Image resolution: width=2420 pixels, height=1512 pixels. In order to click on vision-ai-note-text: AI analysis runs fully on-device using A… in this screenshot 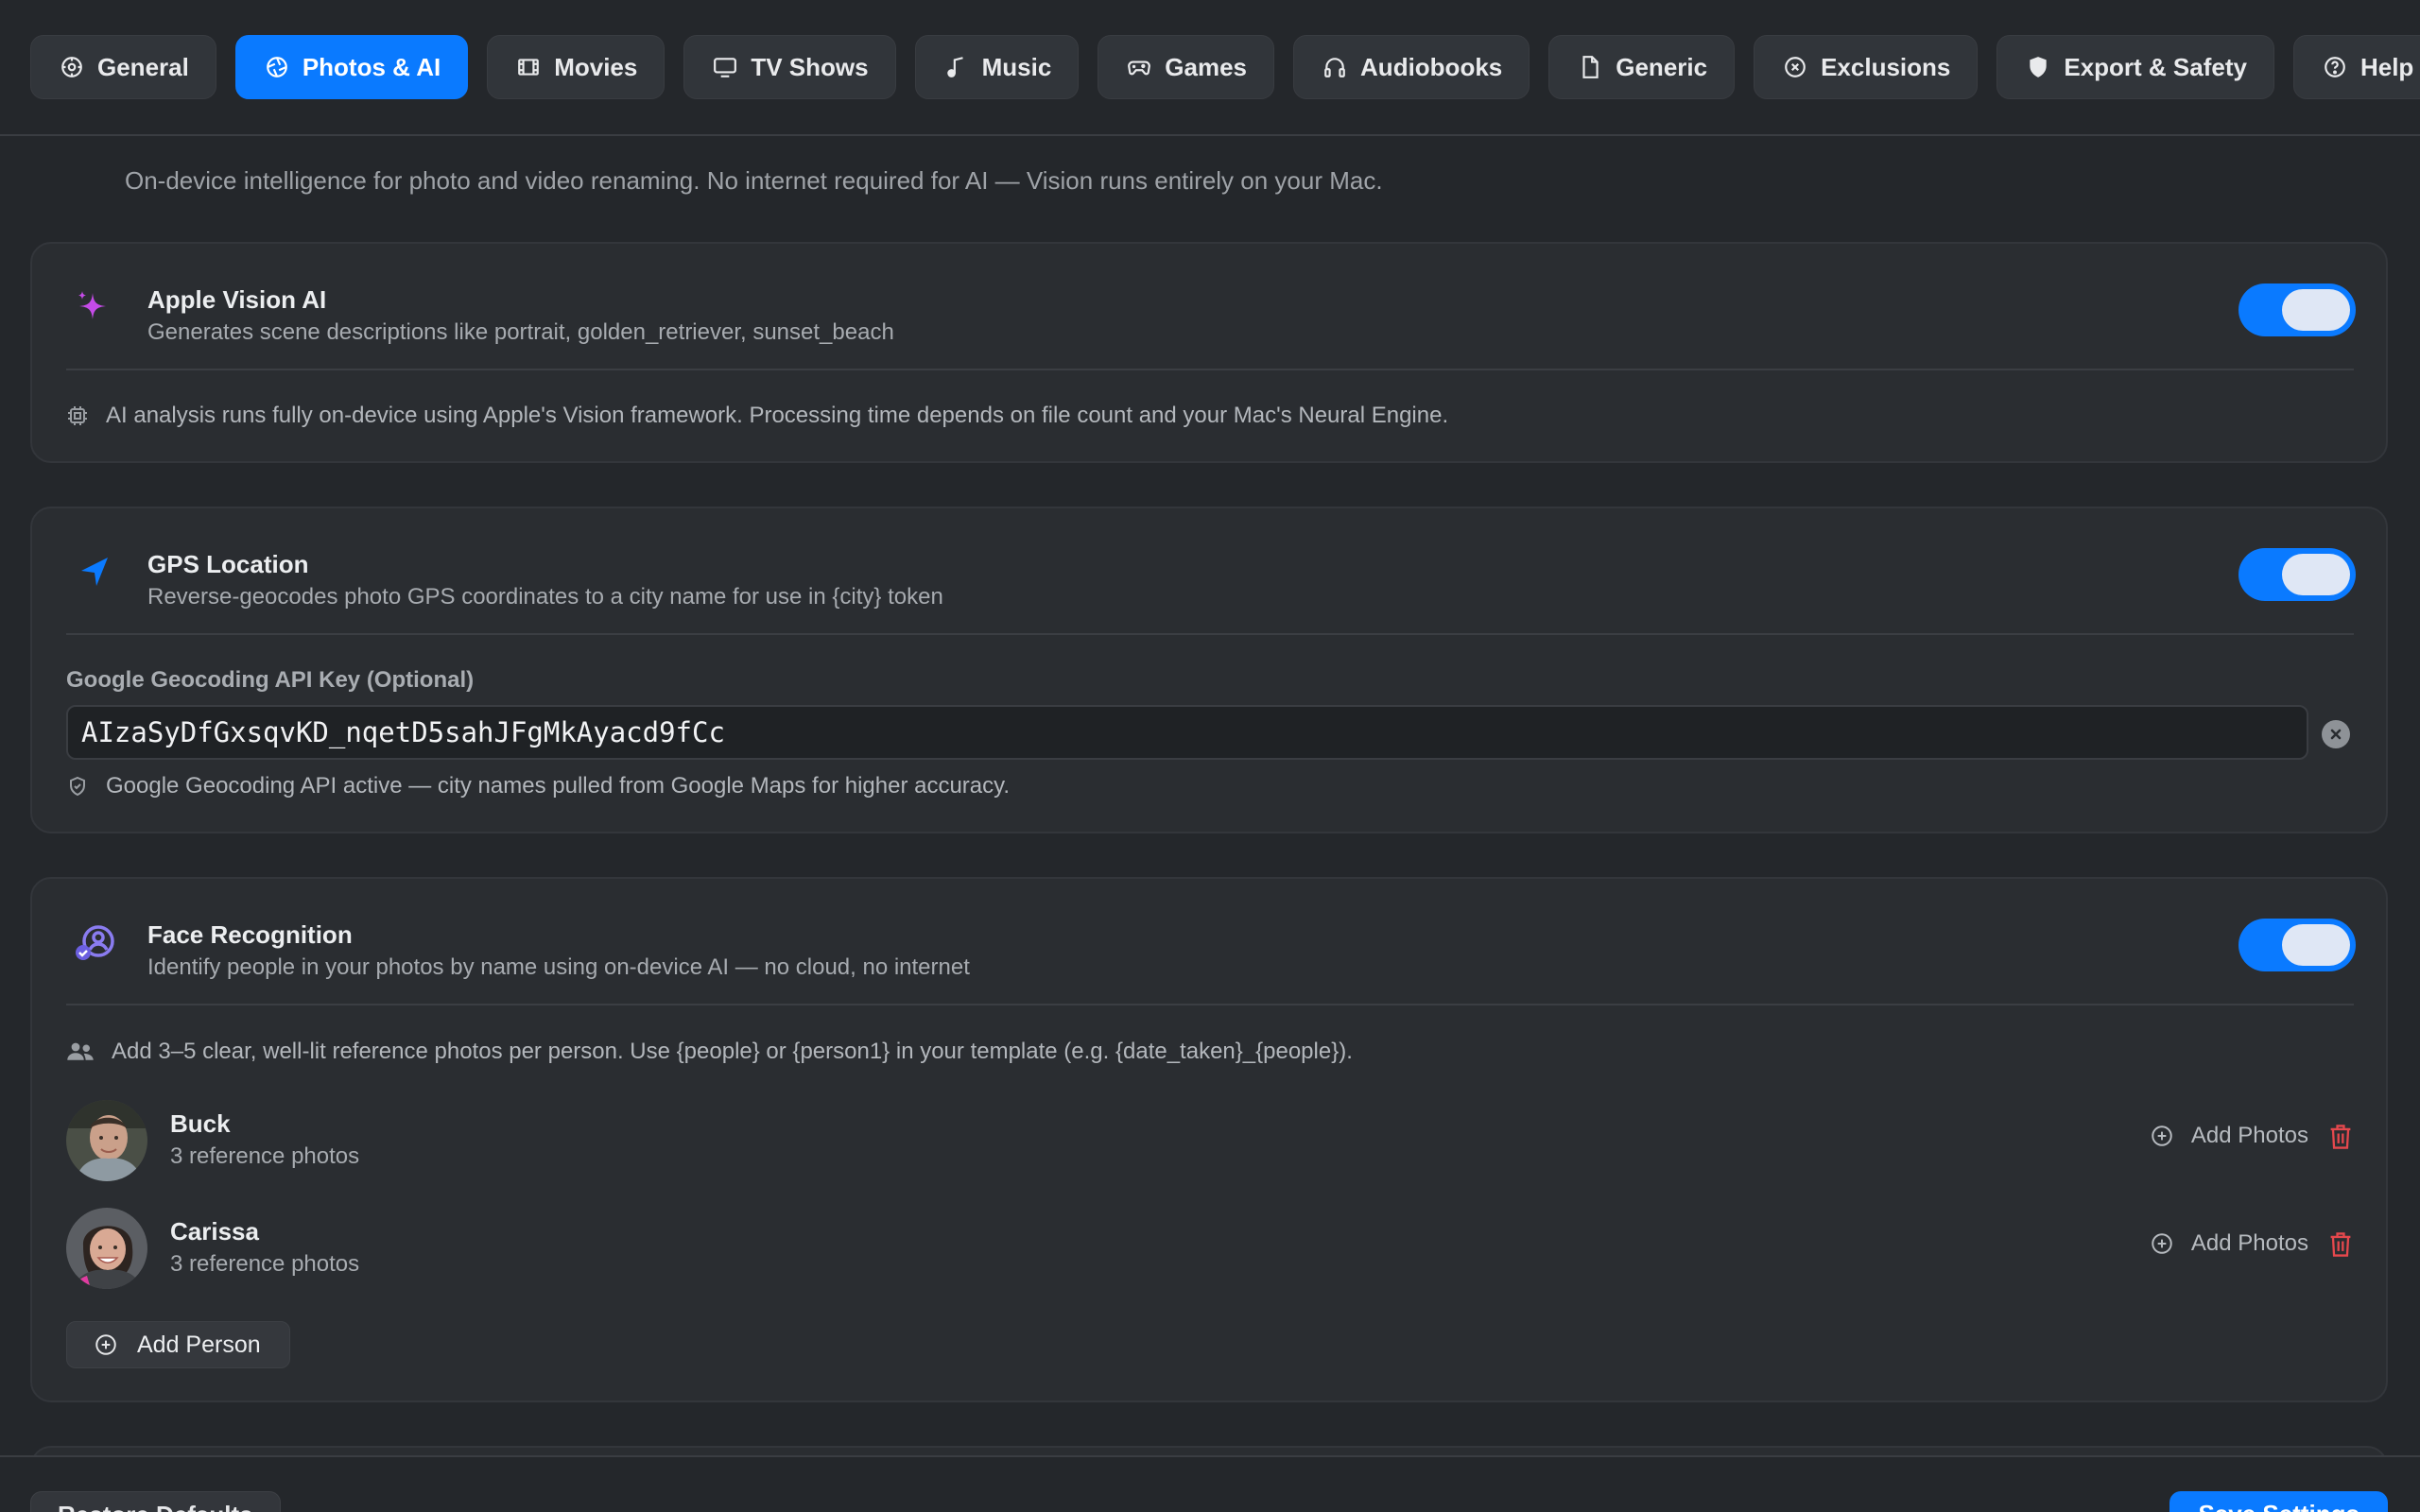, I will do `click(777, 415)`.